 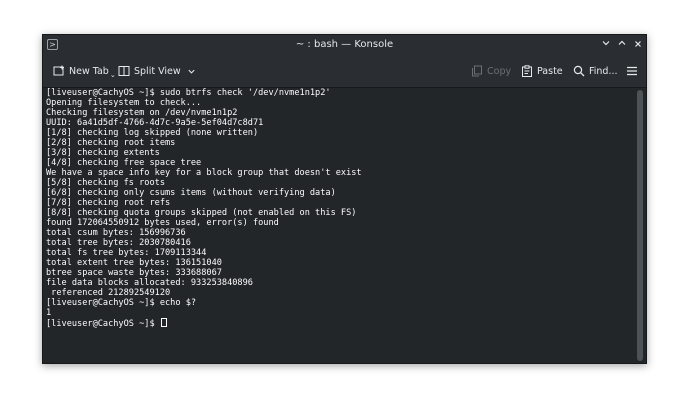 I want to click on prompt-line: [liveuser@CachyOS ~]$, so click(x=340, y=323).